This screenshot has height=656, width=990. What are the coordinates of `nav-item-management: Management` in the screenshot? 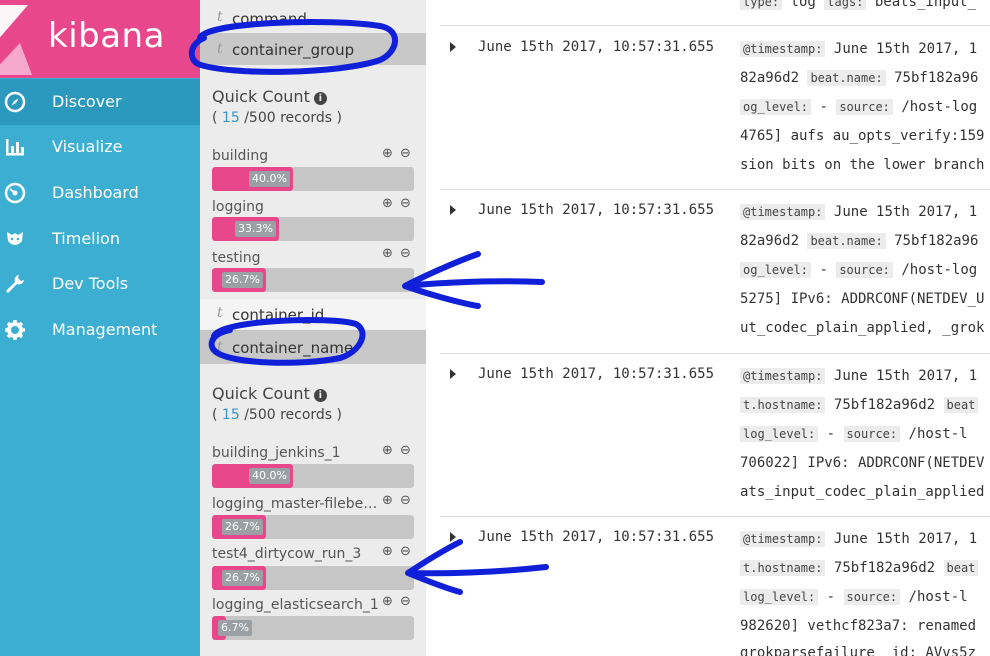 It's located at (100, 330).